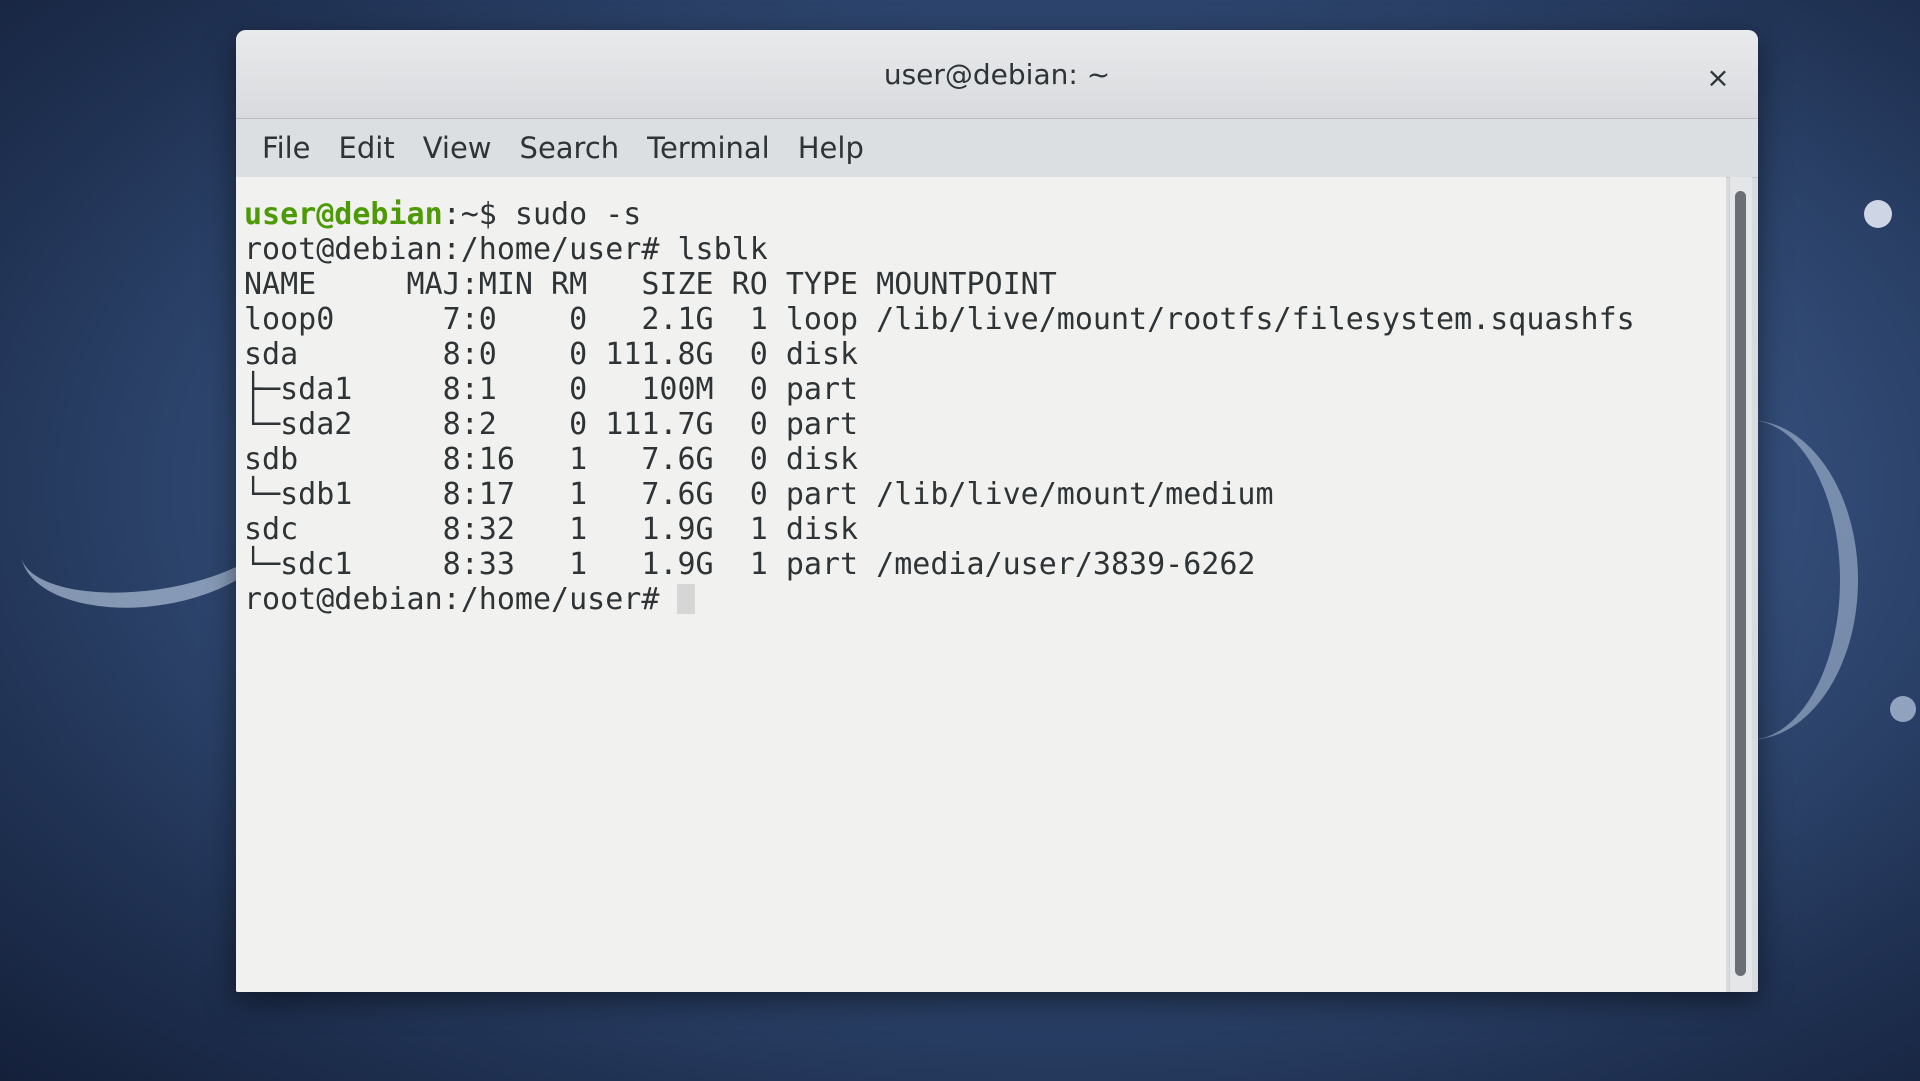 The image size is (1920, 1081). I want to click on current-prompt: root@debian:/home/user#, so click(461, 599).